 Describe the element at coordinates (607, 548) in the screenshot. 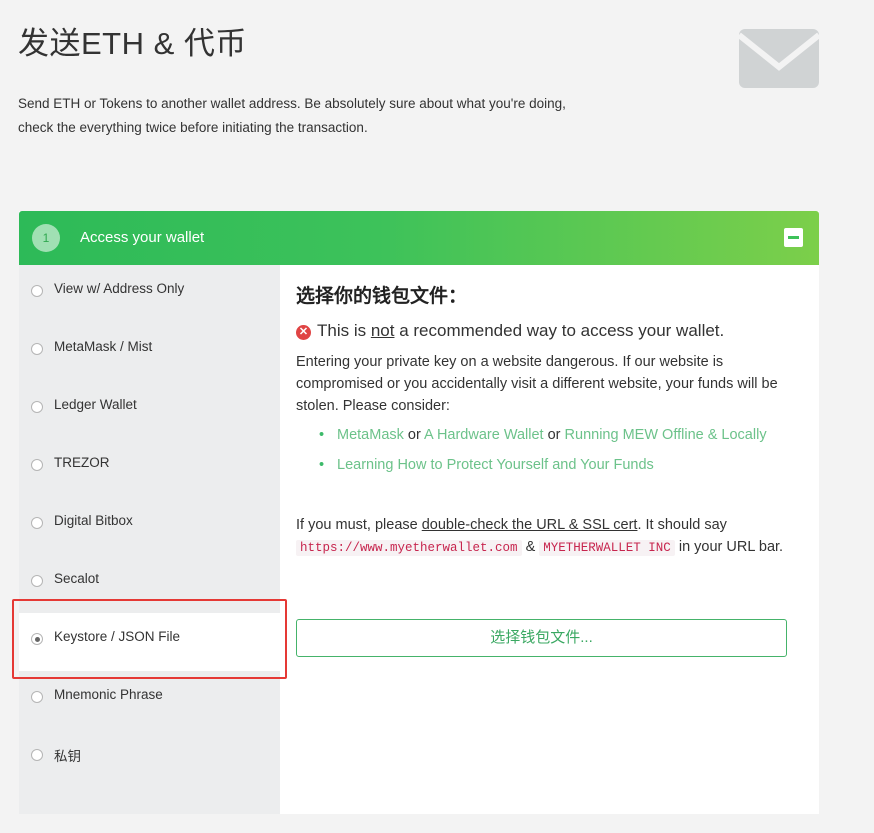

I see `company-code: MYETHERWALLET INC` at that location.